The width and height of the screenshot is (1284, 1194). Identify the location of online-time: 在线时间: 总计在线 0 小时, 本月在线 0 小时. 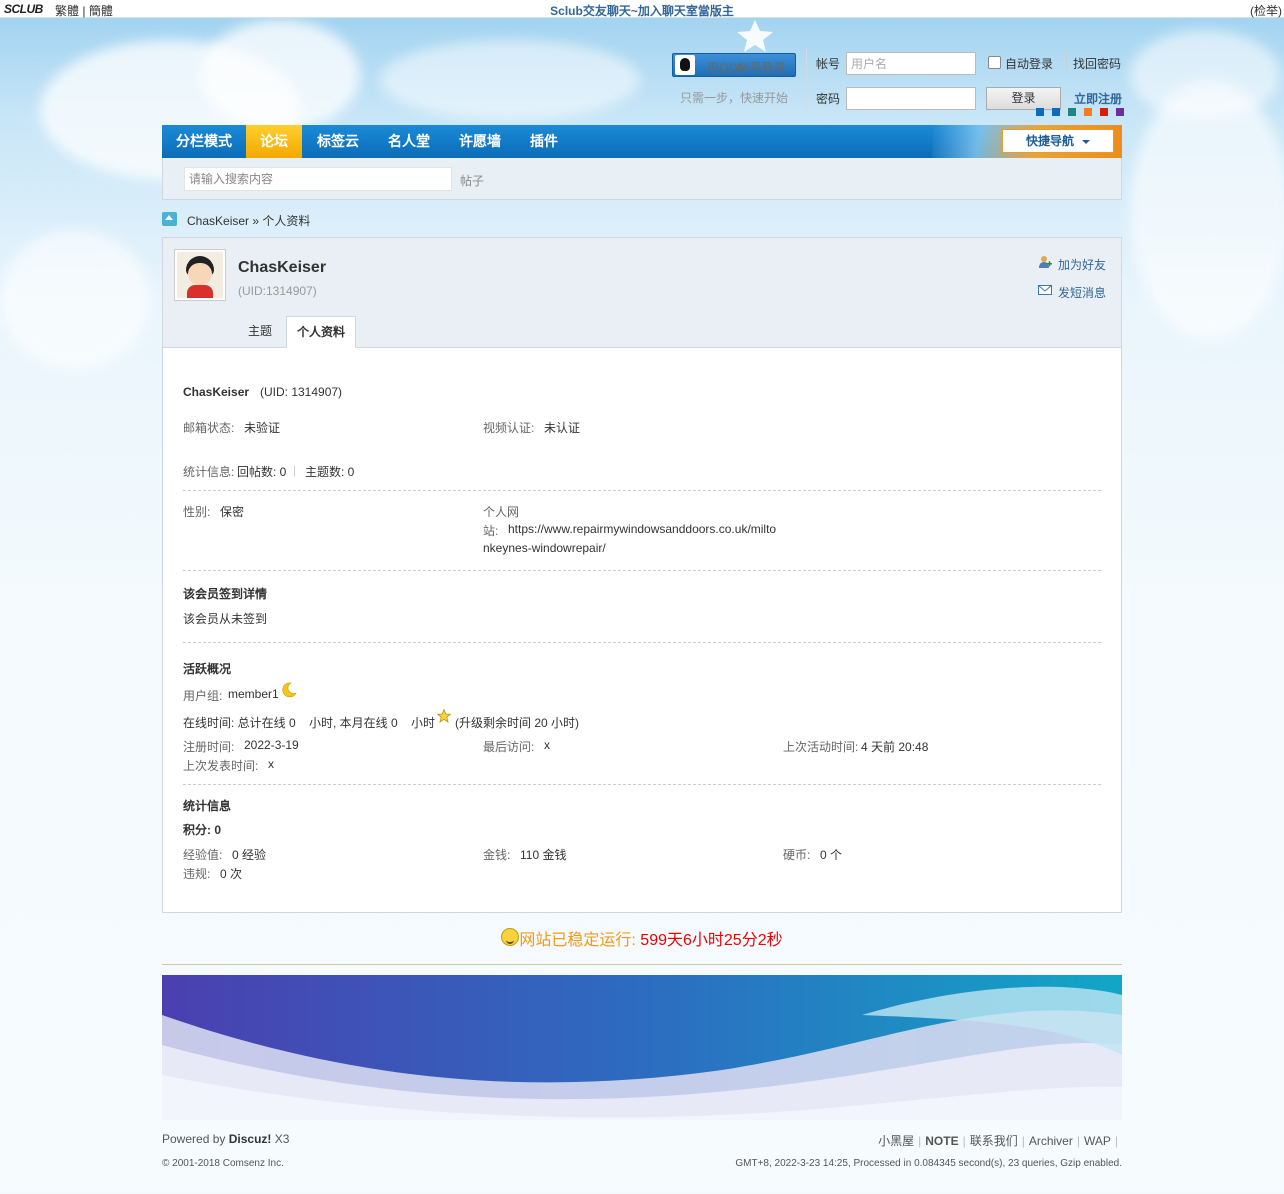
(309, 723).